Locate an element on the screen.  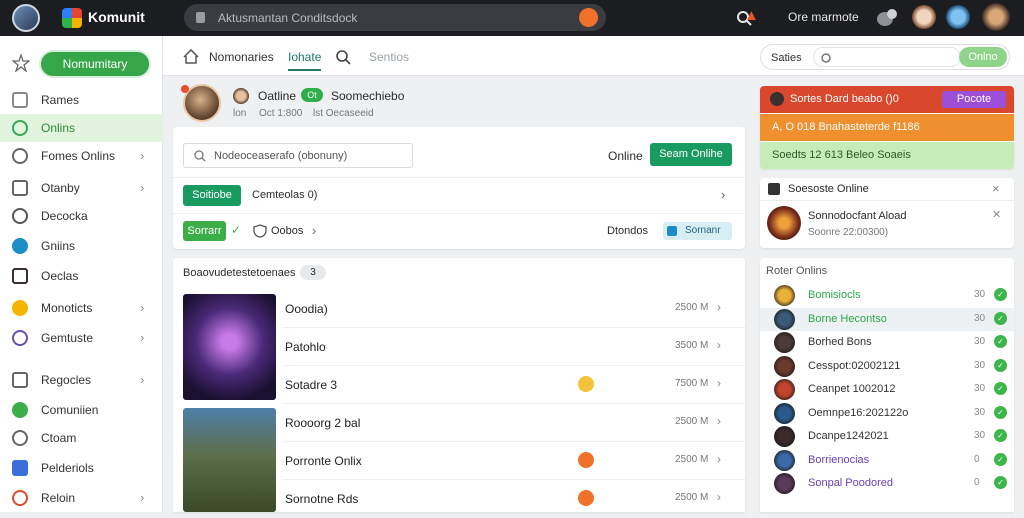
star-icon is located at coordinates (21, 63).